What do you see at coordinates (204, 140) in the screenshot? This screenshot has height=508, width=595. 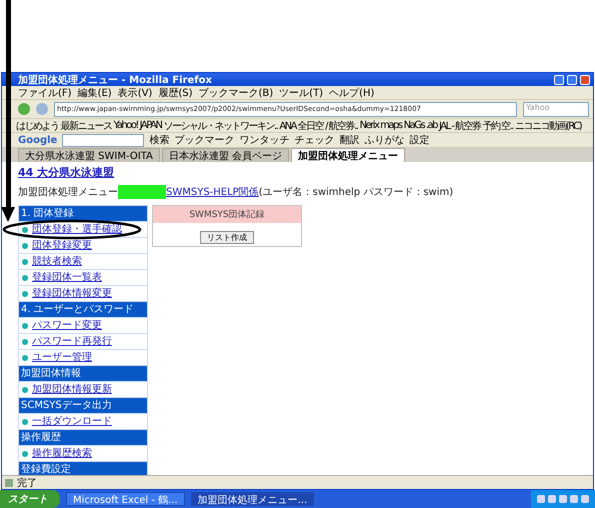 I see `toolbar-item: ブックマーク` at bounding box center [204, 140].